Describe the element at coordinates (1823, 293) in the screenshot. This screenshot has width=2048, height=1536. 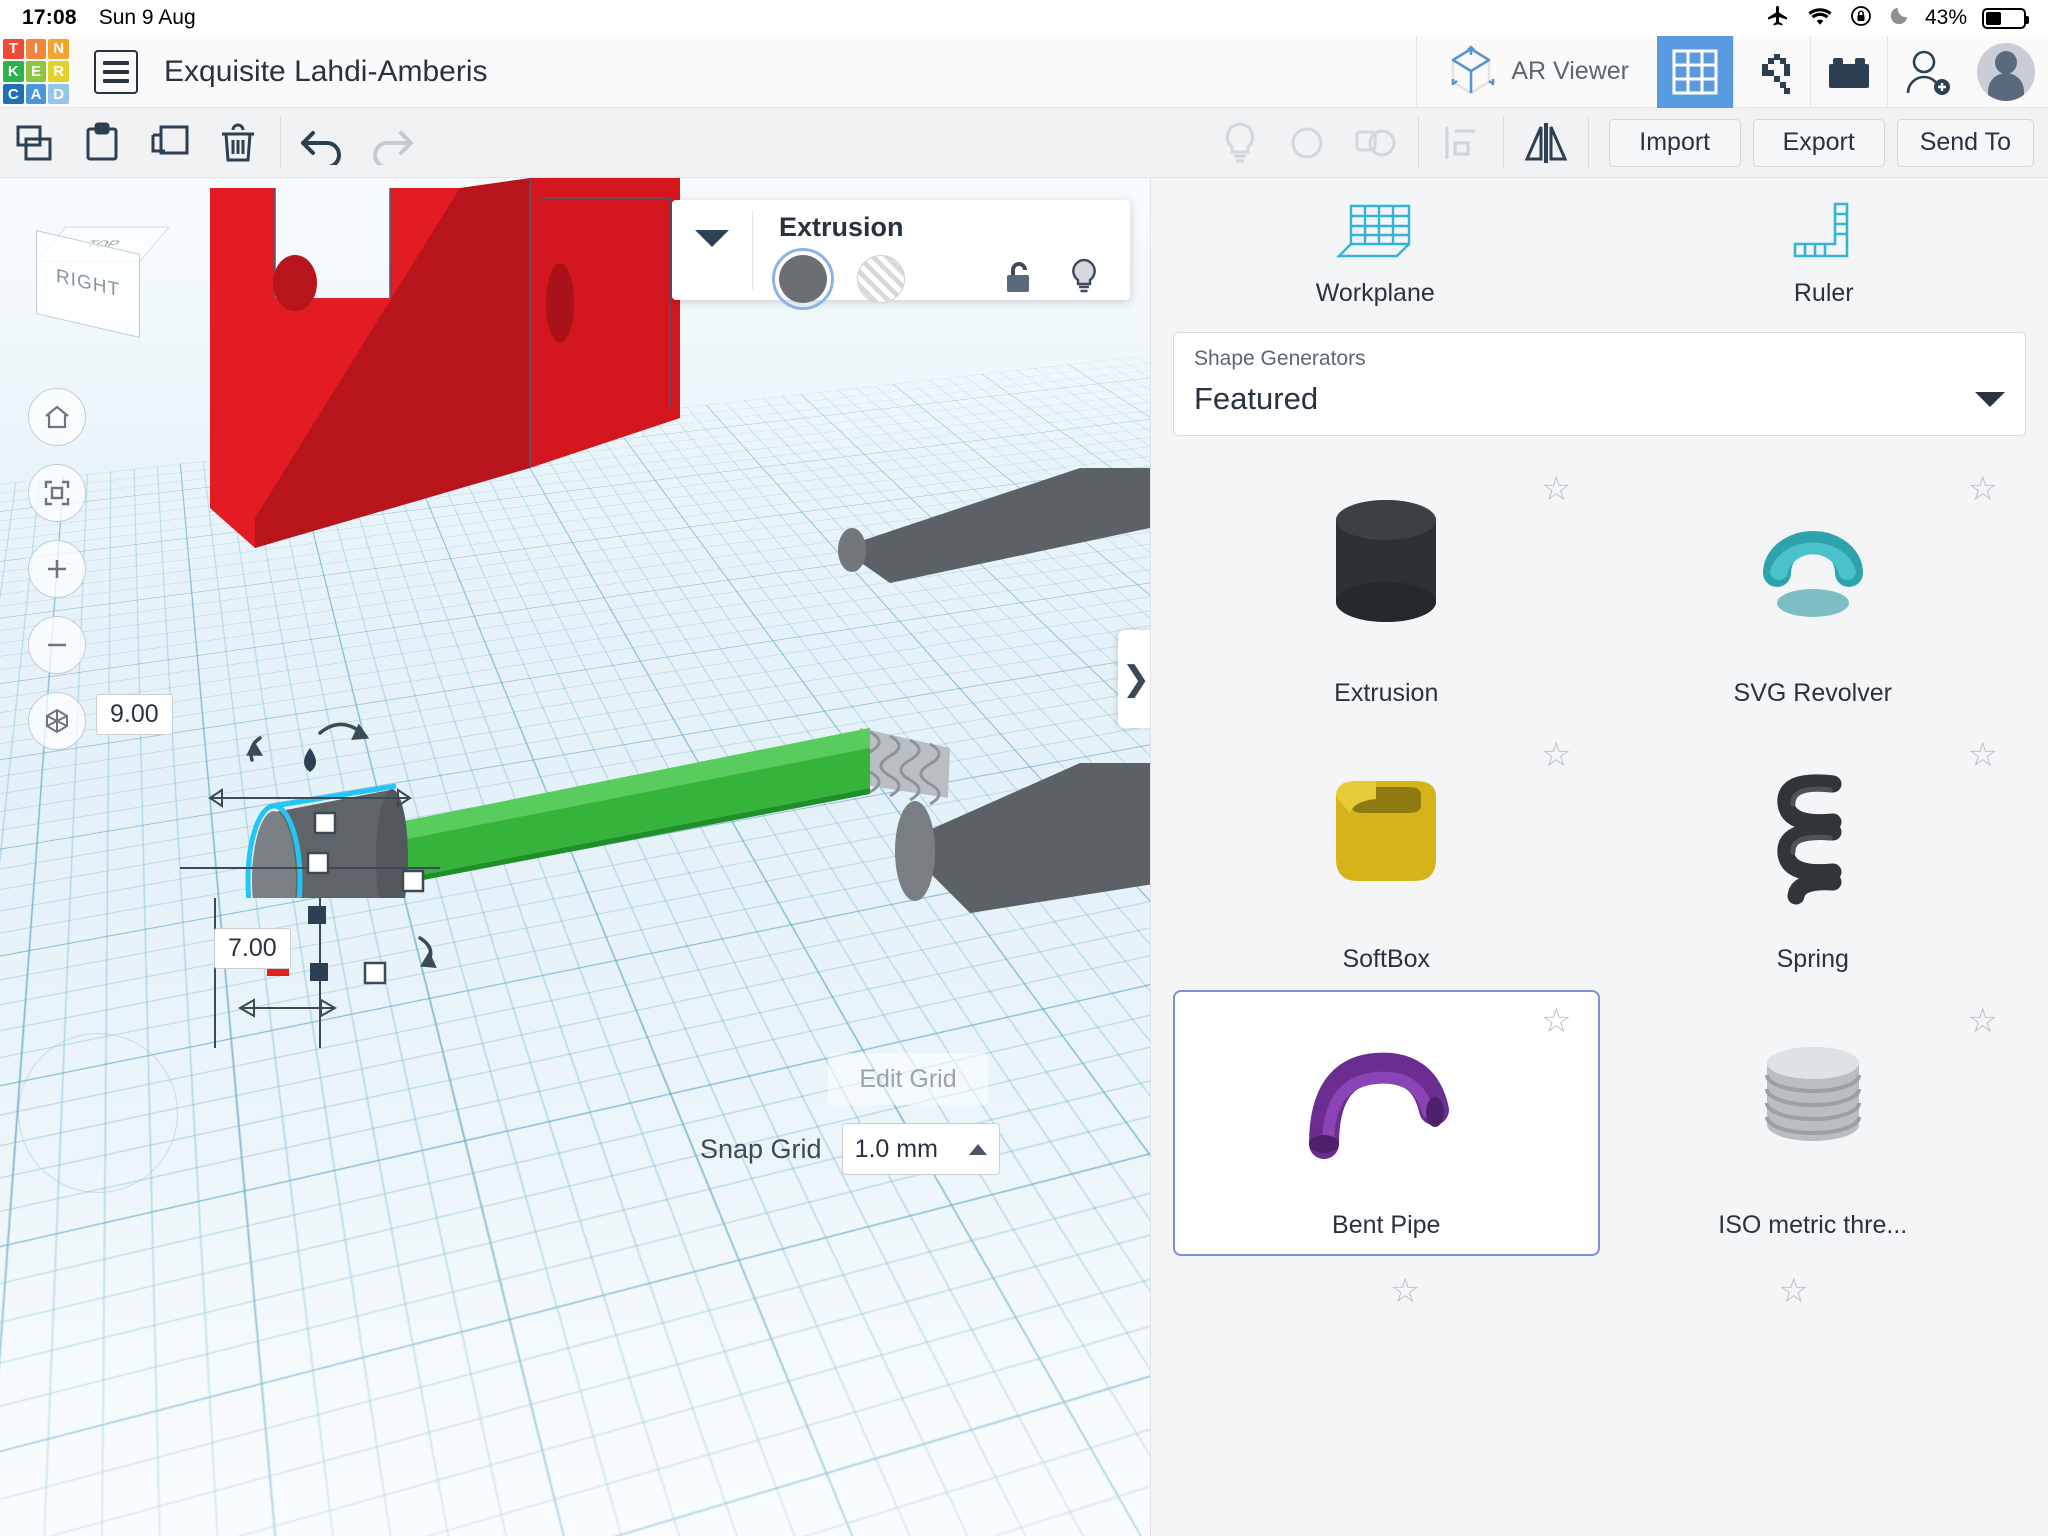
I see `ruler-label: Ruler` at that location.